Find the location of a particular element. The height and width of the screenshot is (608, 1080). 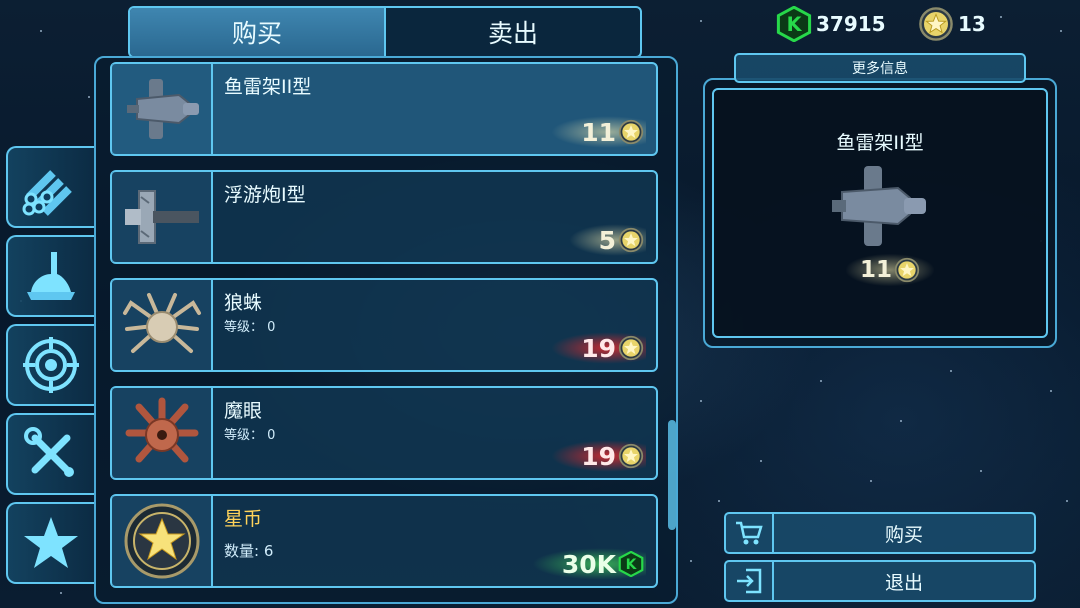

item-price: 30K K is located at coordinates (588, 564).